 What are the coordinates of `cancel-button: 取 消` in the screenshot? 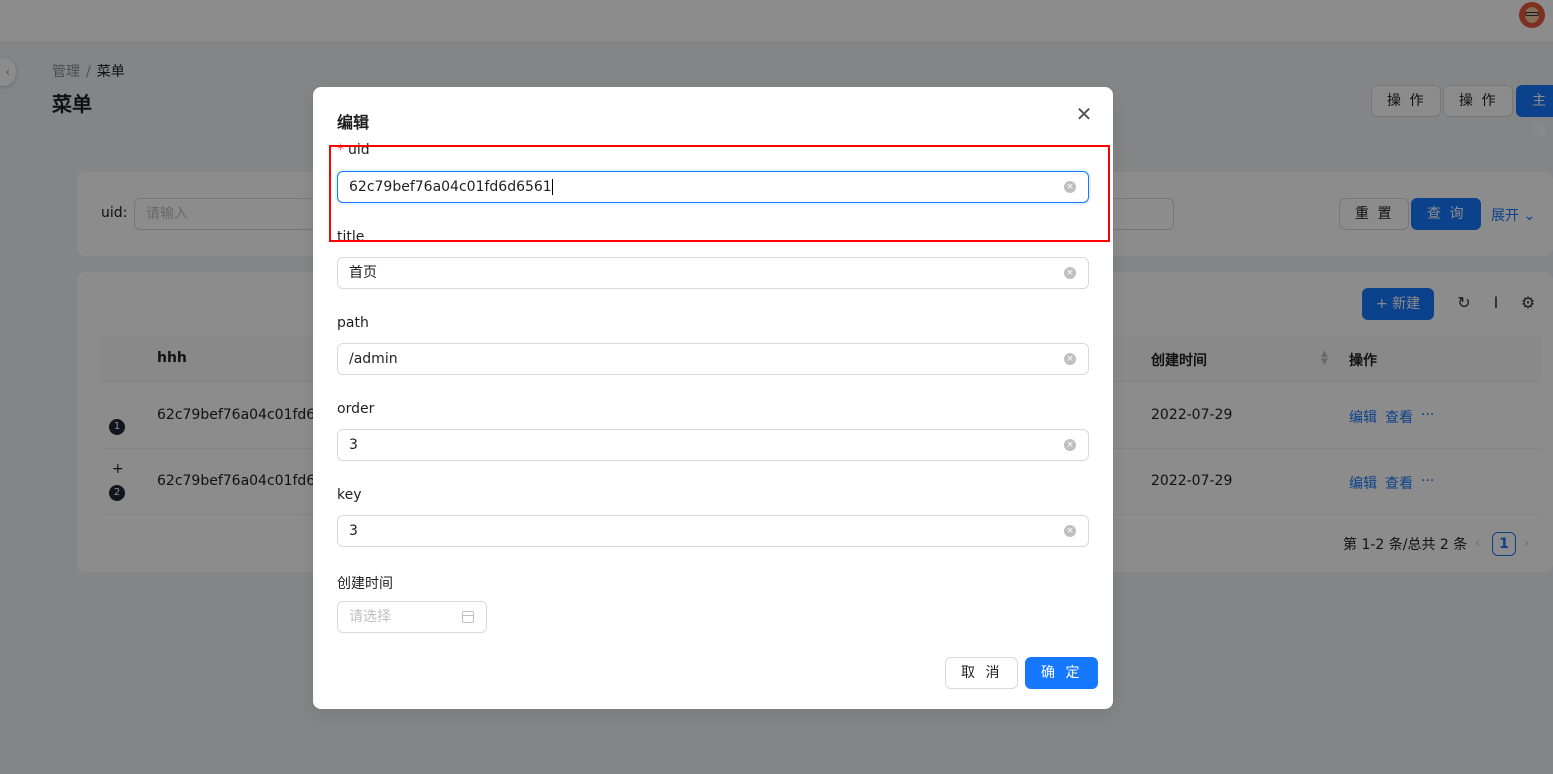 It's located at (982, 673).